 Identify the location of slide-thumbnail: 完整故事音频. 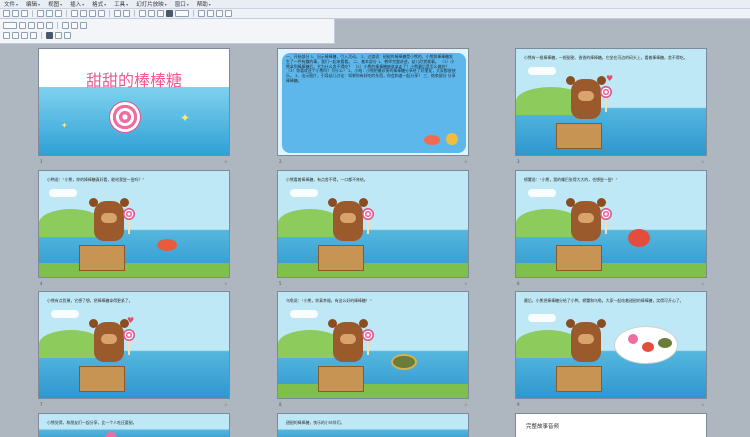
(611, 425).